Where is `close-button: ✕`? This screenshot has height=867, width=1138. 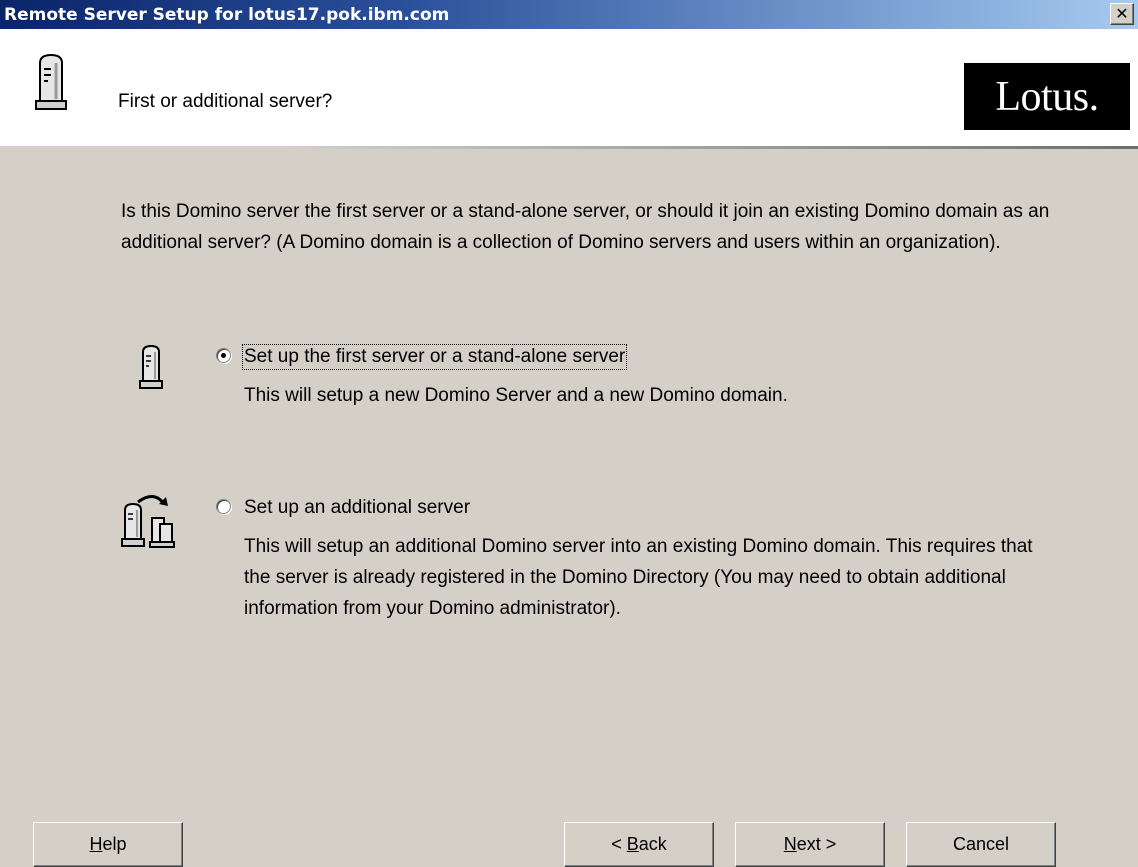 close-button: ✕ is located at coordinates (1122, 14).